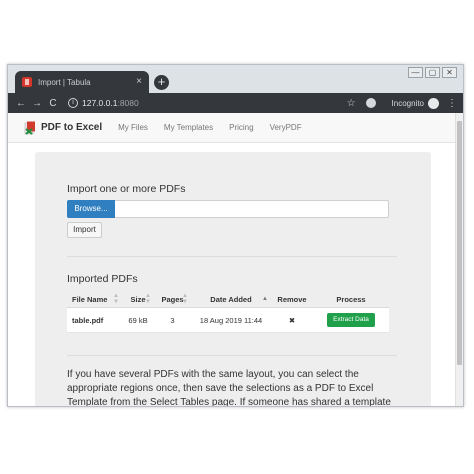 This screenshot has width=474, height=474. I want to click on remove-icon: ✖, so click(292, 320).